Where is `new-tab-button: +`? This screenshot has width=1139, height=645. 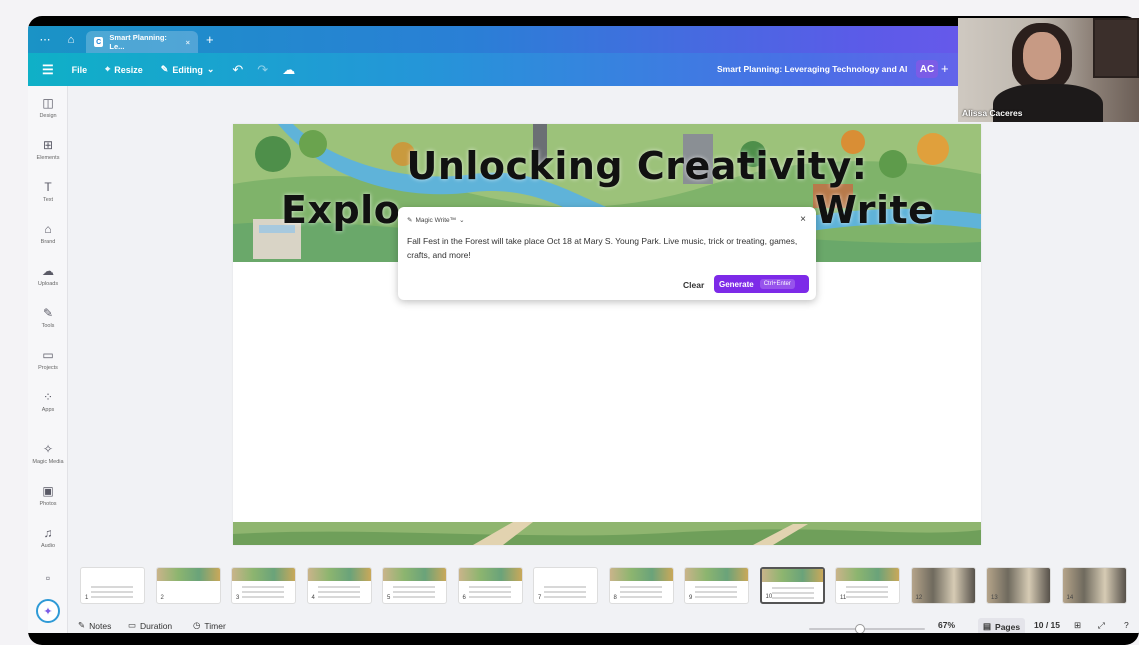 new-tab-button: + is located at coordinates (210, 39).